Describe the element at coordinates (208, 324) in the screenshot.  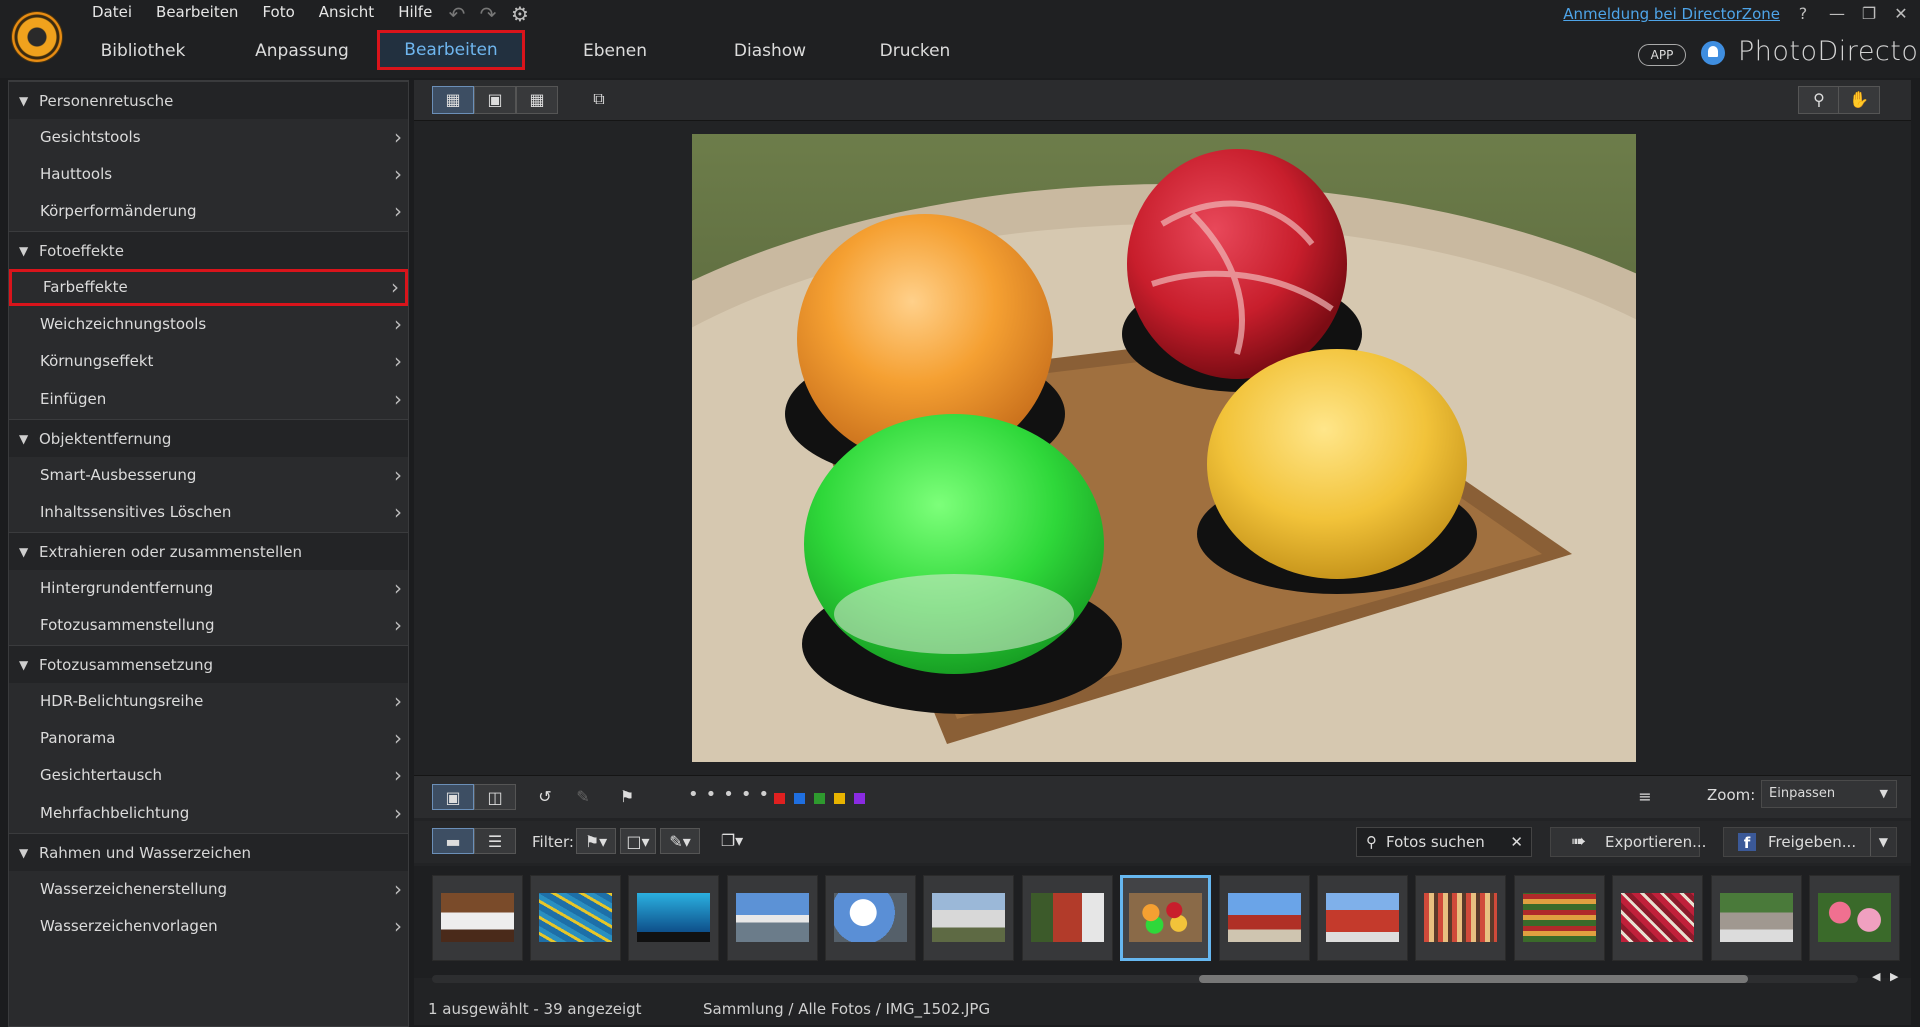
I see `tool-weichzeichnungstools: Weichzeichnungstools ›` at that location.